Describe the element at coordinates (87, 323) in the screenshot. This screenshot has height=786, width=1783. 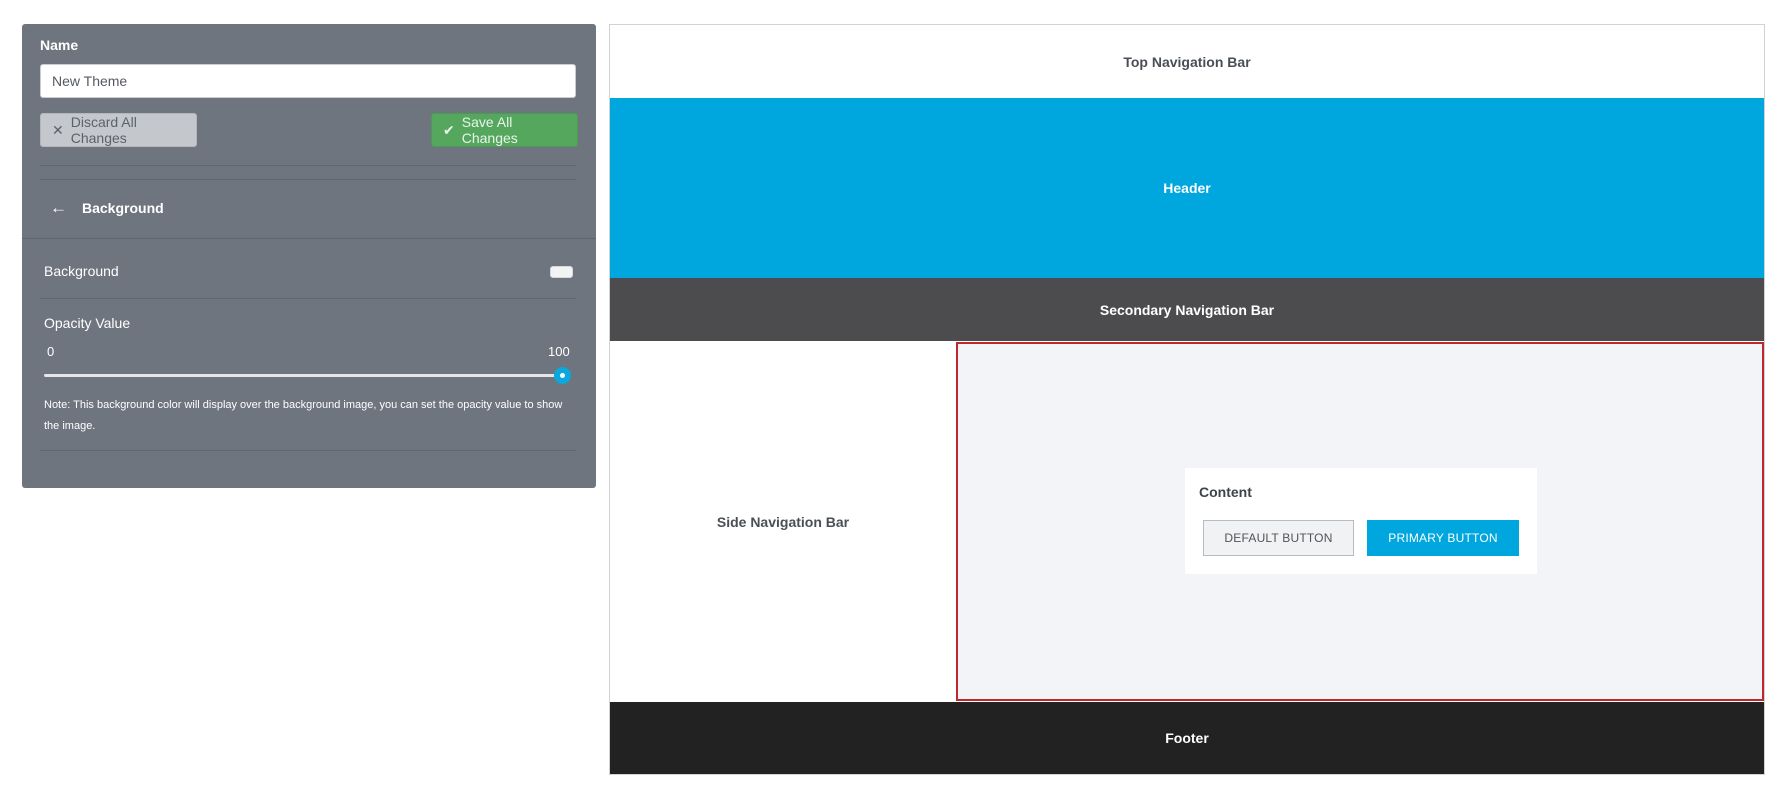
I see `opacity-value-label: Opacity Value` at that location.